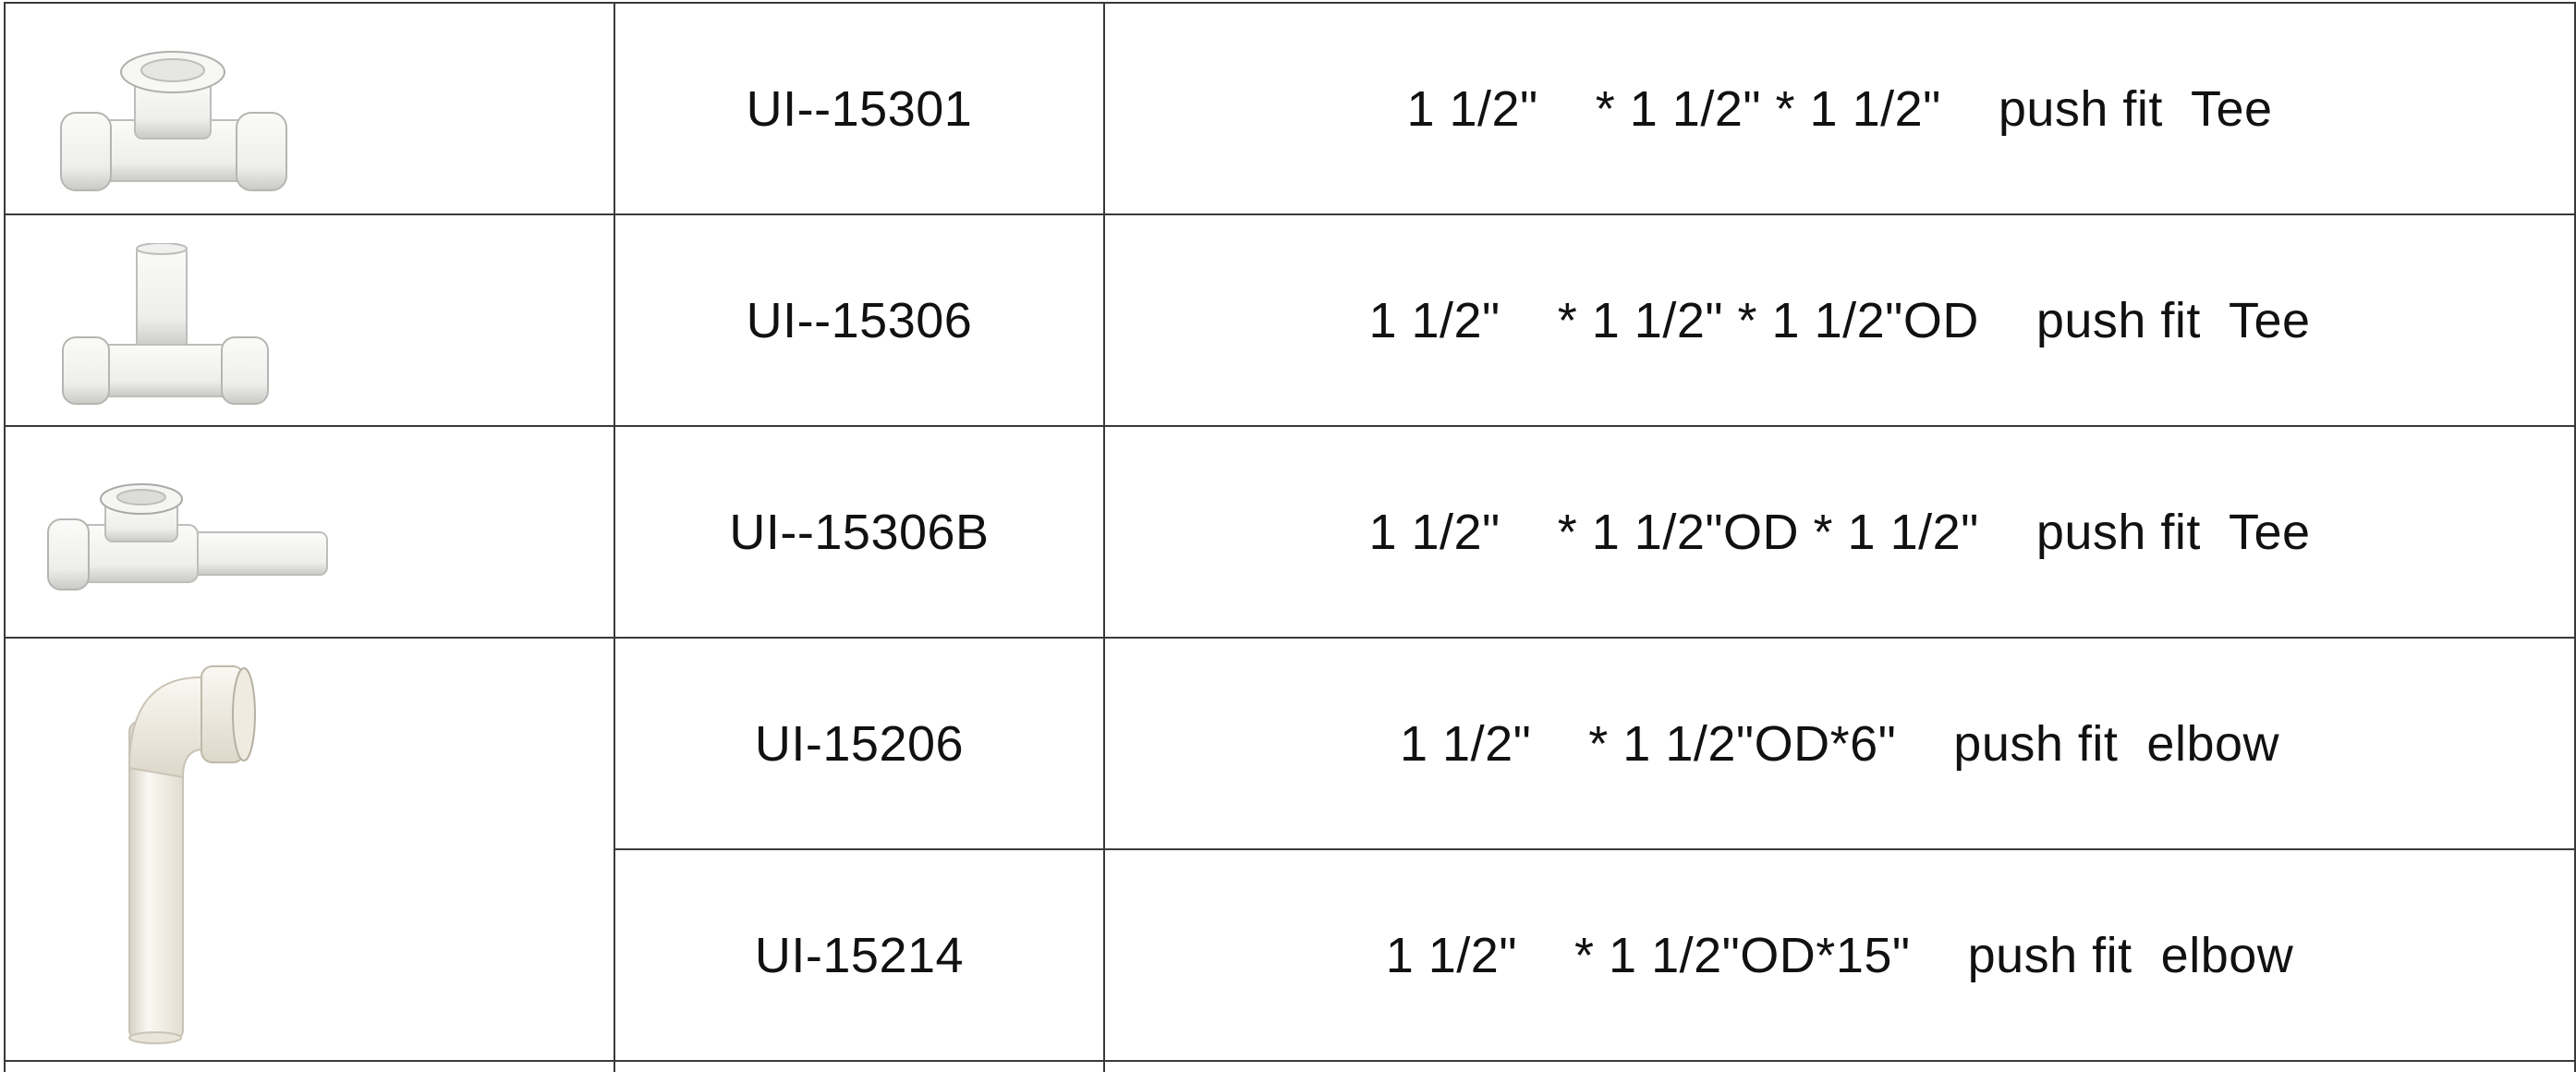  Describe the element at coordinates (187, 537) in the screenshot. I see `tee-fitting-long-branch-icon` at that location.